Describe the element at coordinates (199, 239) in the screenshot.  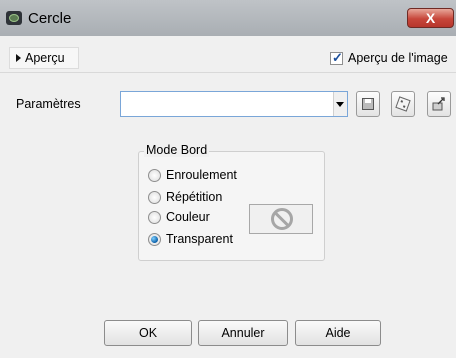
I see `radio-label-transparent: Transparent` at that location.